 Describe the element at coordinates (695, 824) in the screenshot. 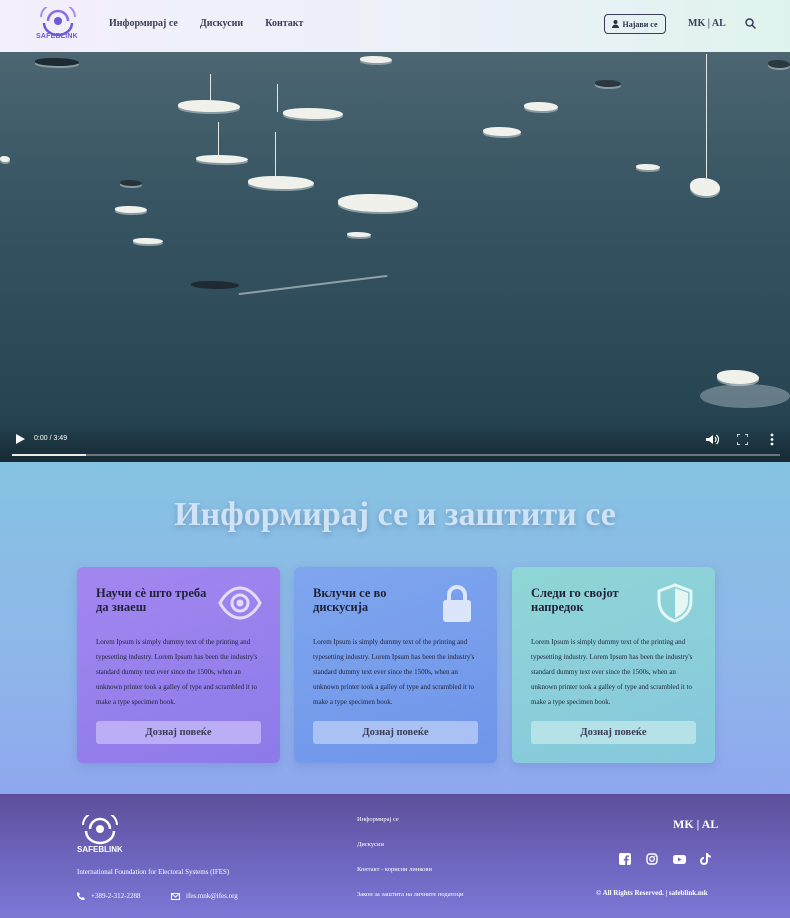

I see `footer-language-switcher: MK | AL` at that location.